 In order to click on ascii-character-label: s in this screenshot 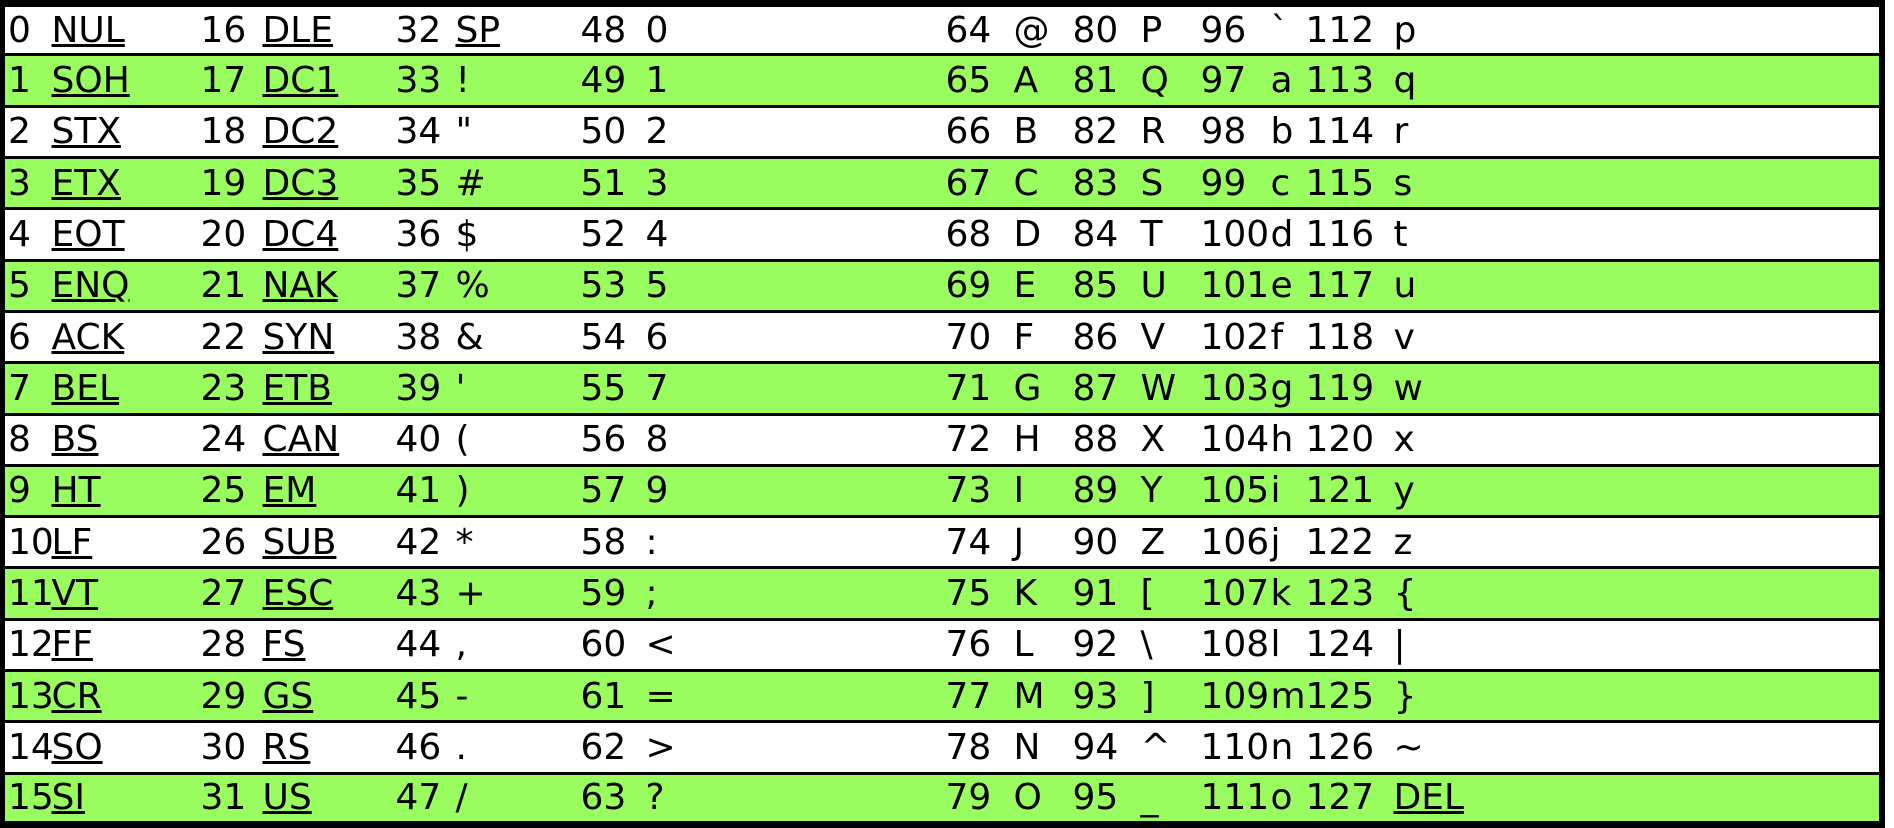, I will do `click(1403, 183)`.